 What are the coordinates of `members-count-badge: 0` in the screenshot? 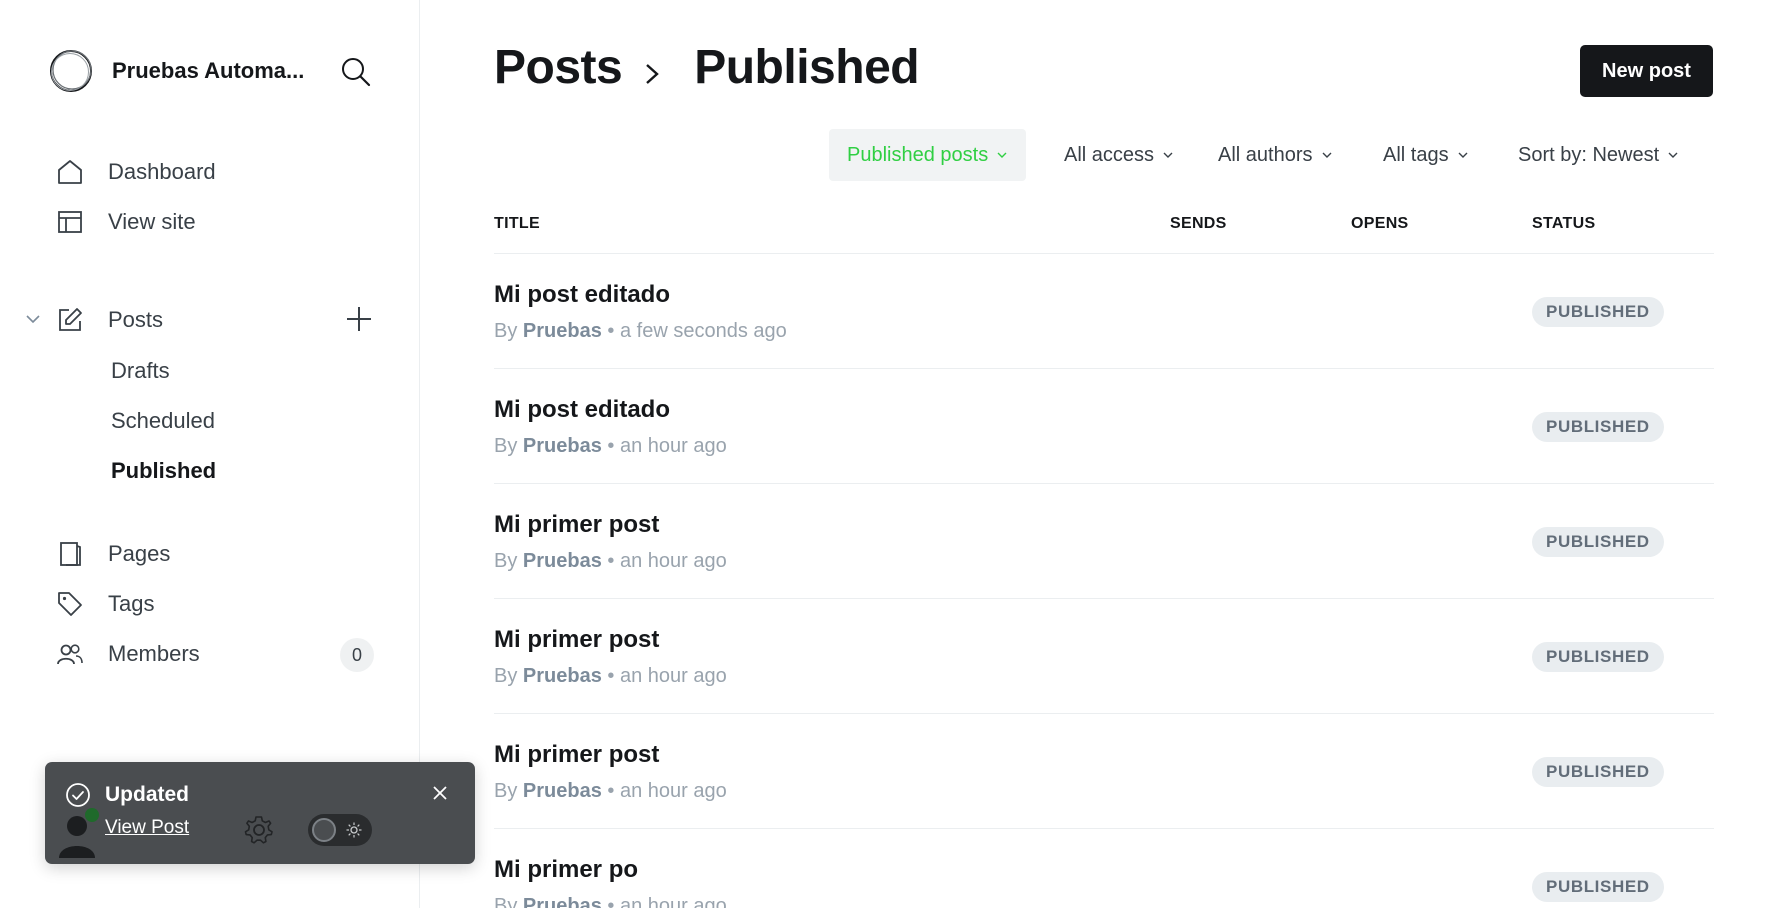 It's located at (357, 655).